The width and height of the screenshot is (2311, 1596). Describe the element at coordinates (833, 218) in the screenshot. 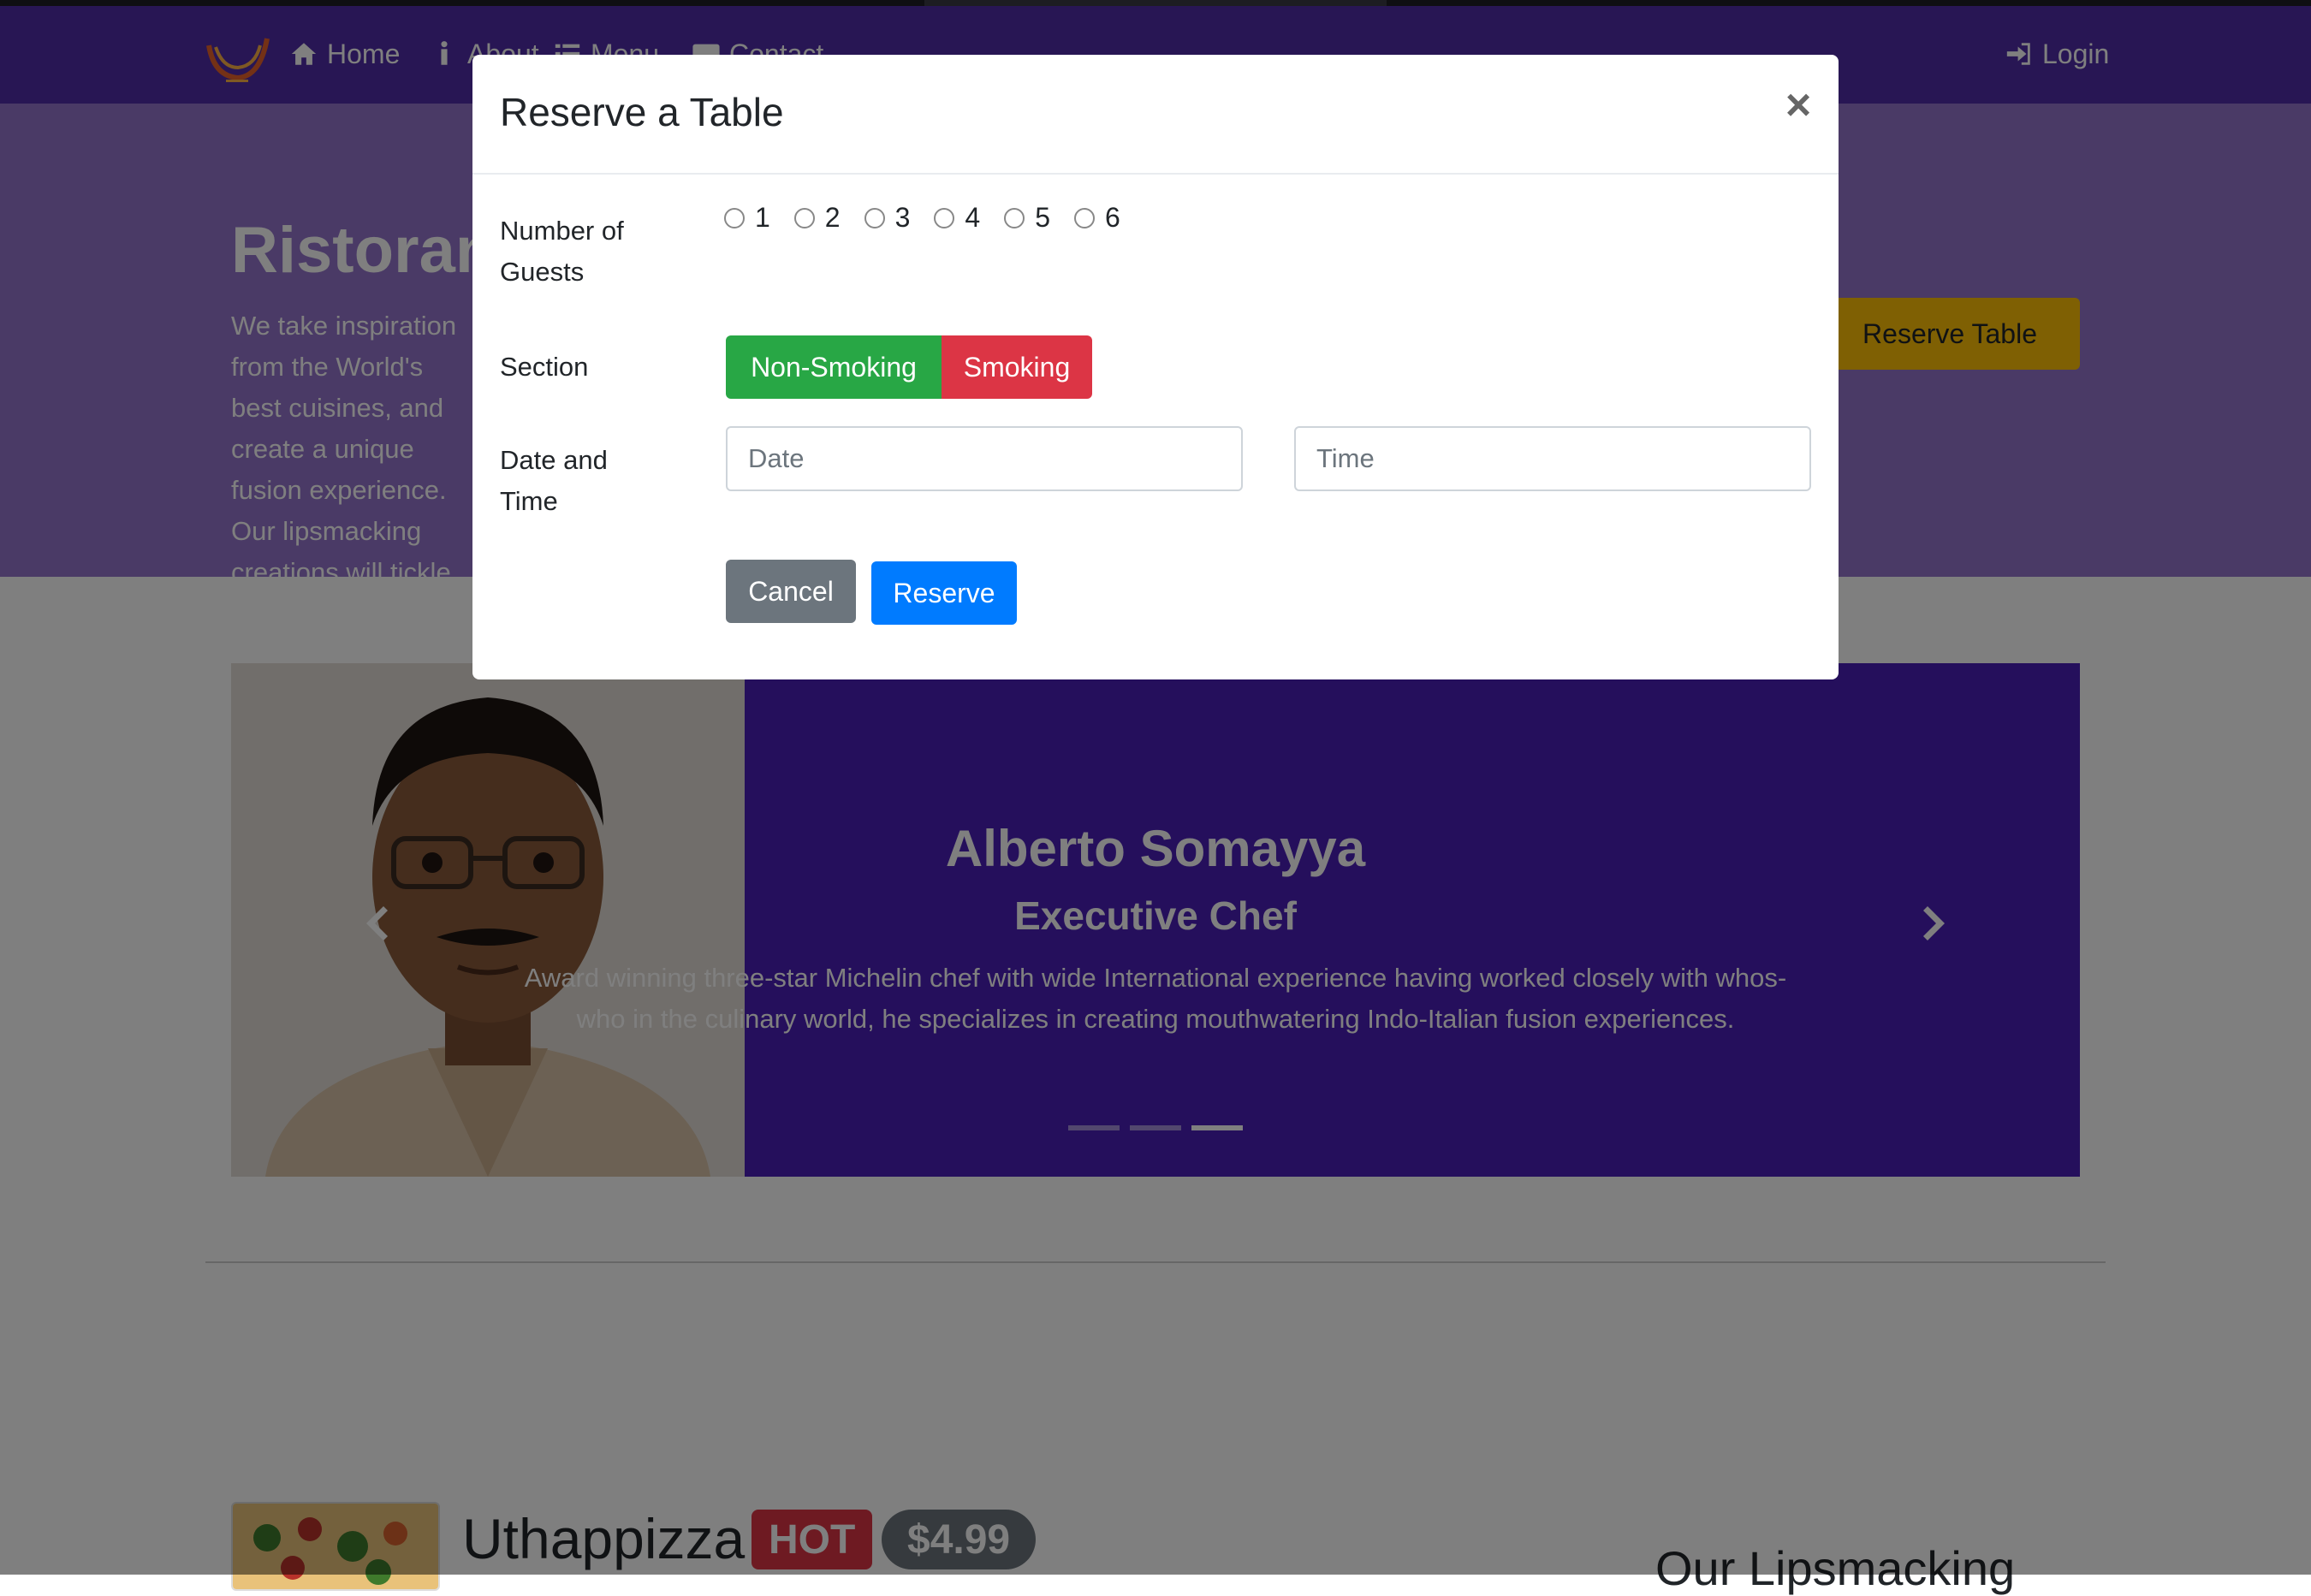

I see `radio-label: 2` at that location.